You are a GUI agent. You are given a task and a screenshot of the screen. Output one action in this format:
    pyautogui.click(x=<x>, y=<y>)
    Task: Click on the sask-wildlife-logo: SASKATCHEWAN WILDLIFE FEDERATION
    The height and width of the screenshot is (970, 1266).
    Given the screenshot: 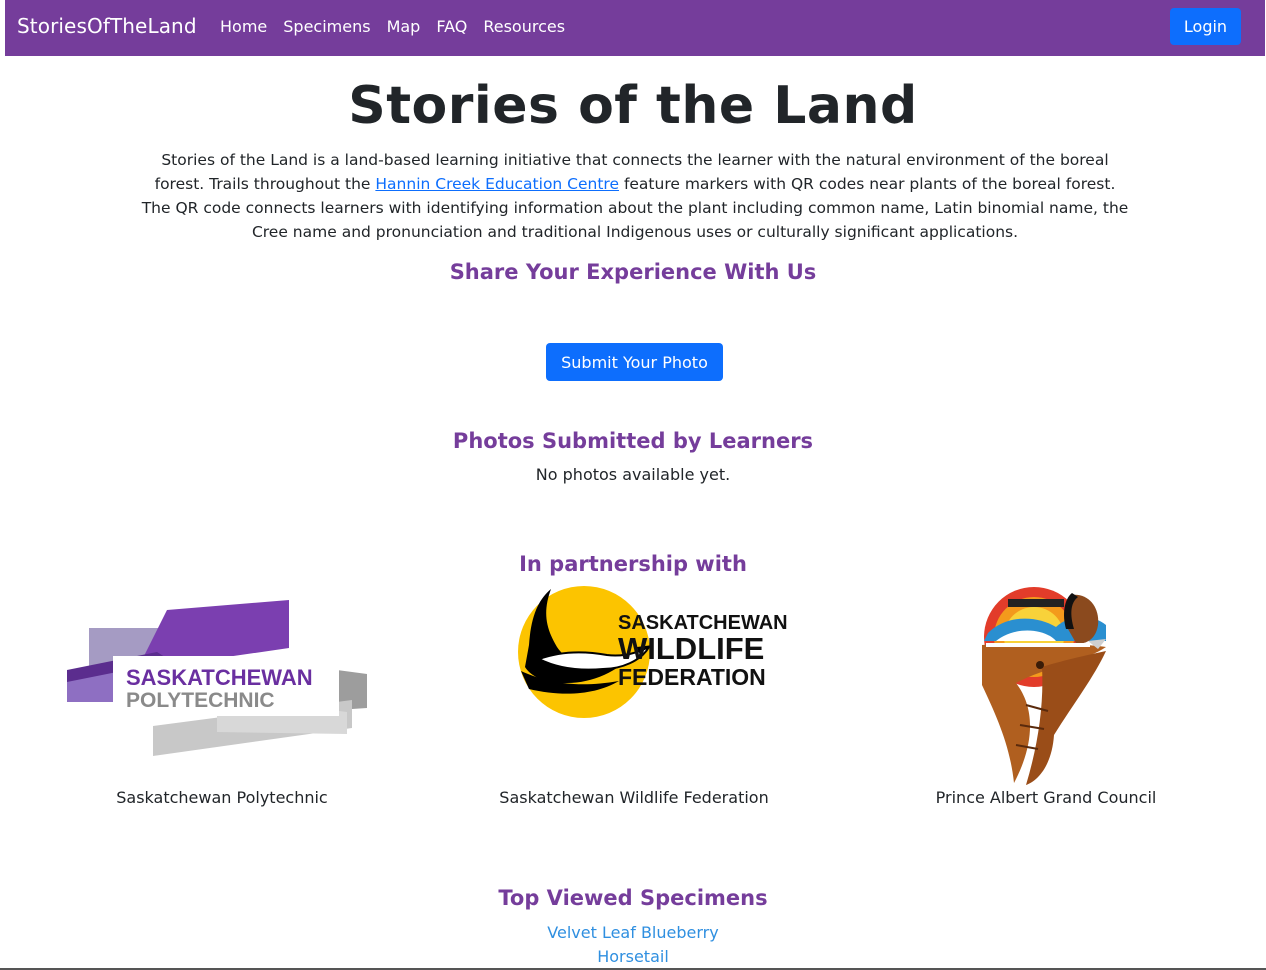 What is the action you would take?
    pyautogui.click(x=634, y=652)
    